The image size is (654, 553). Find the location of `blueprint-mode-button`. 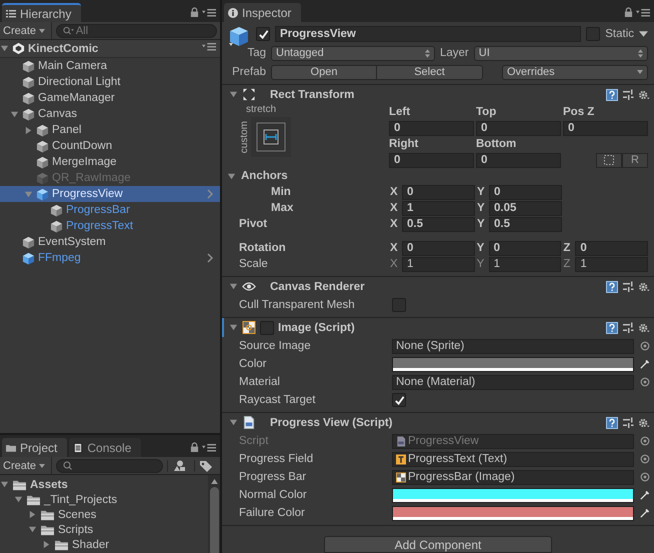

blueprint-mode-button is located at coordinates (609, 160).